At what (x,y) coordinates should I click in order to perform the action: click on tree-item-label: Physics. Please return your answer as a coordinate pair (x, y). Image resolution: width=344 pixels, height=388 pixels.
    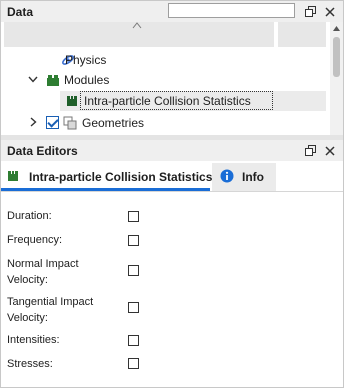
    Looking at the image, I should click on (86, 60).